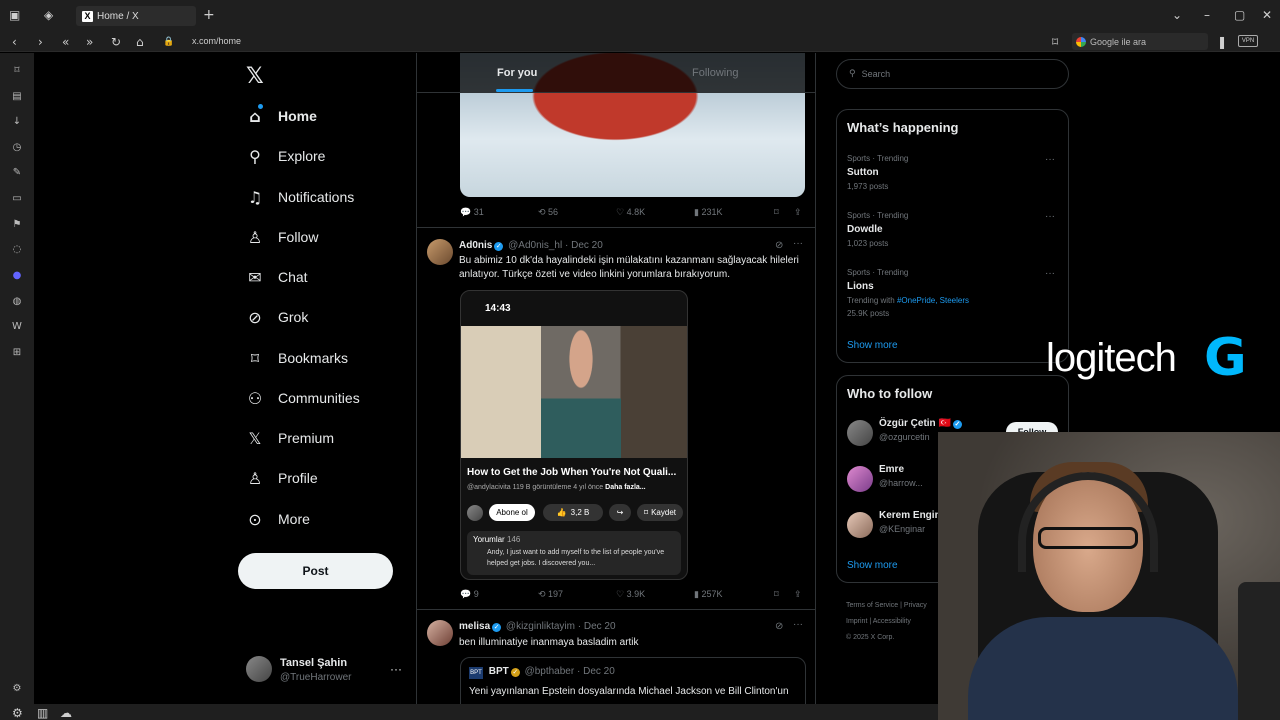  What do you see at coordinates (300, 197) in the screenshot?
I see `sidebar-item-notifications: ♫ Notifications` at bounding box center [300, 197].